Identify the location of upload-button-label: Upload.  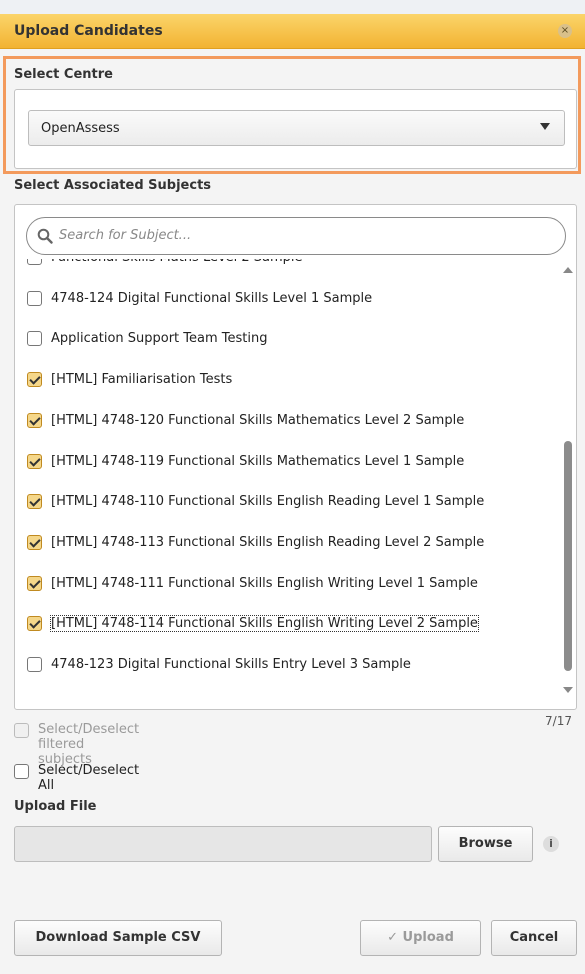
(428, 937).